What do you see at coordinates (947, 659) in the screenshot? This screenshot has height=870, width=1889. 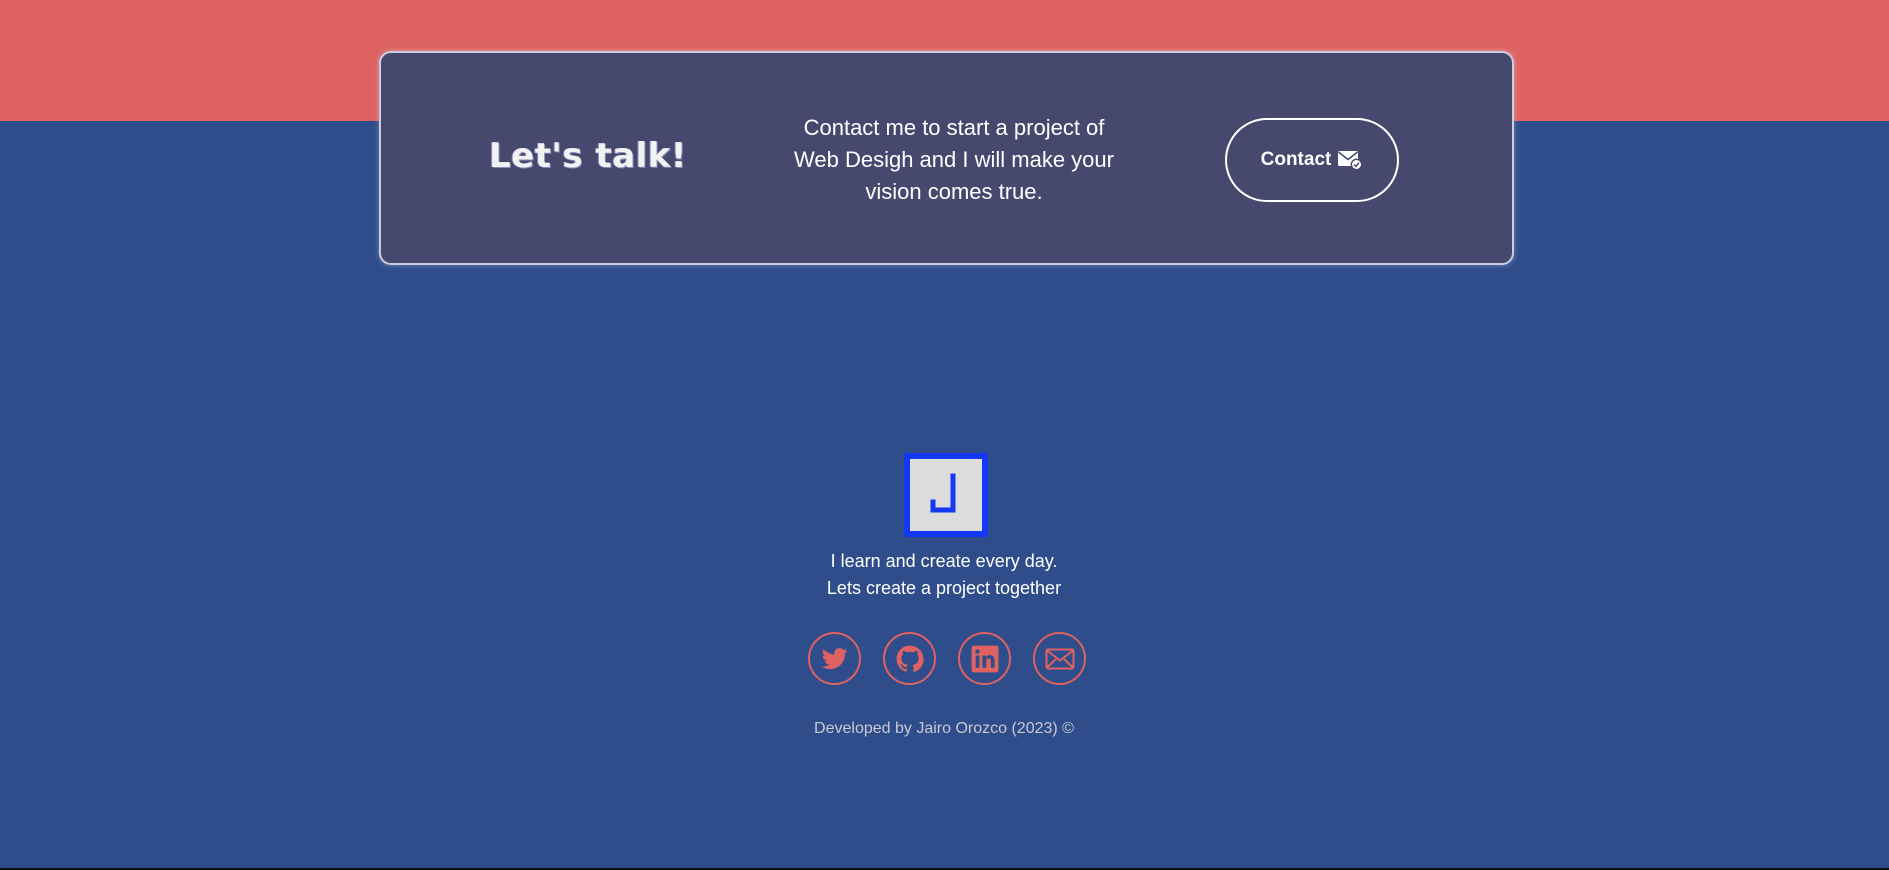 I see `social-links` at bounding box center [947, 659].